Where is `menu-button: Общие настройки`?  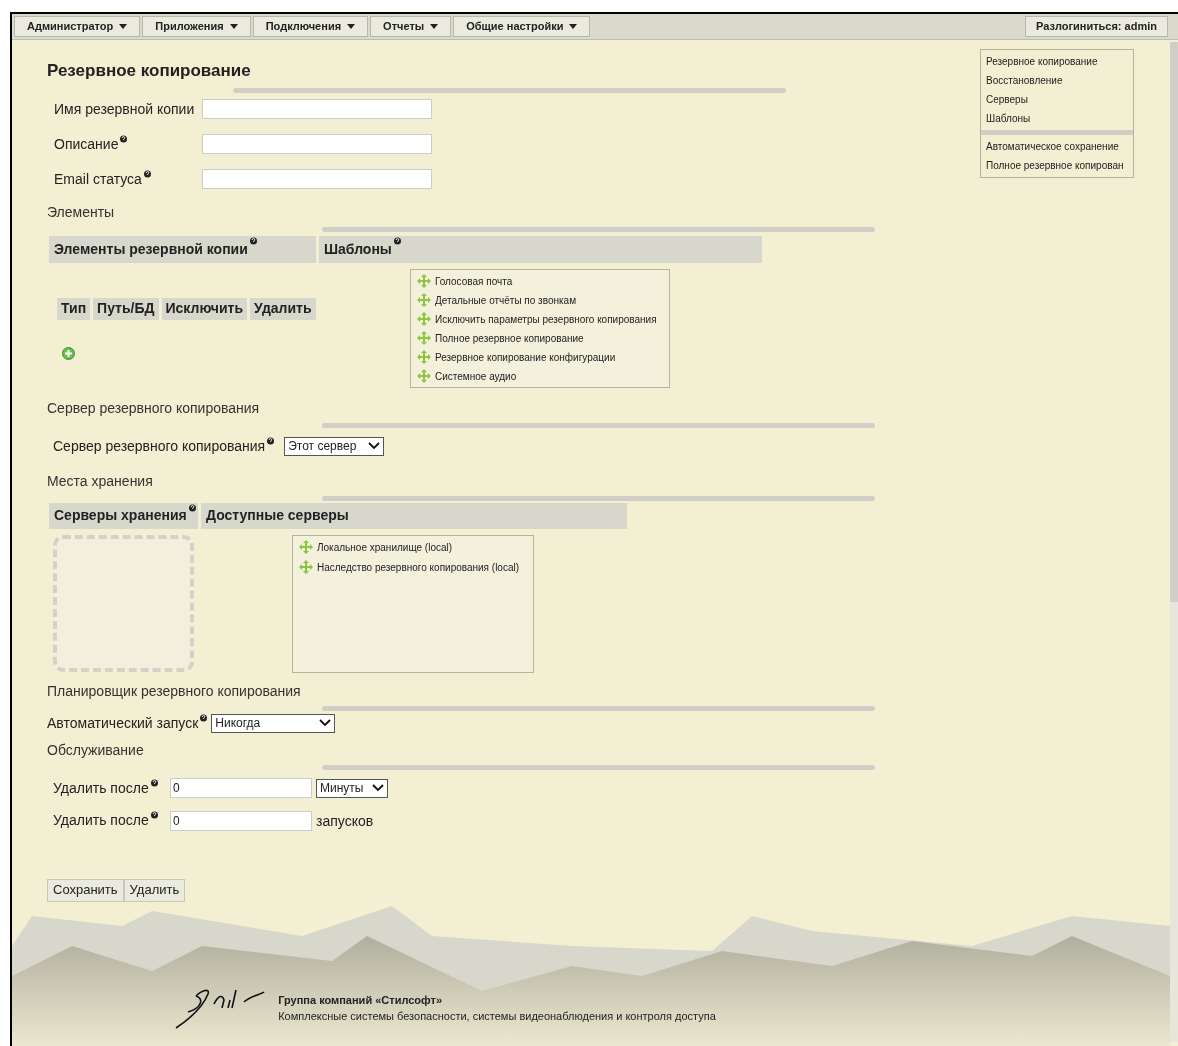 menu-button: Общие настройки is located at coordinates (522, 26).